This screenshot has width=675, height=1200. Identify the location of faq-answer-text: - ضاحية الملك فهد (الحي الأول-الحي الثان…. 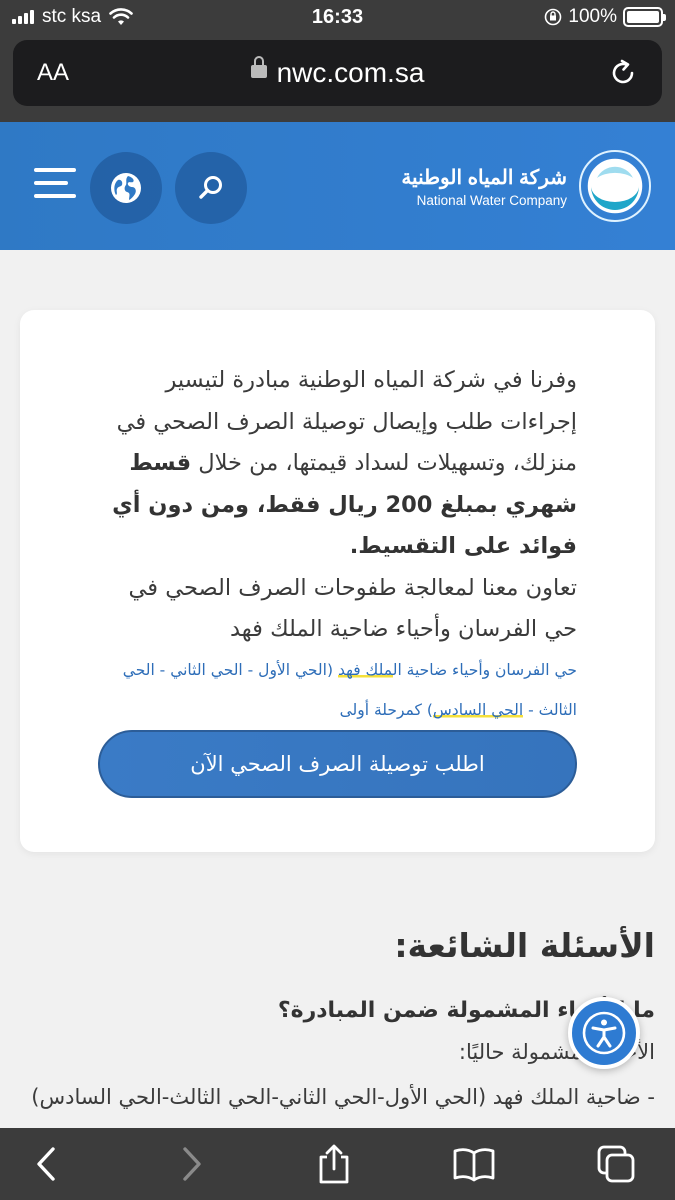
(343, 1097).